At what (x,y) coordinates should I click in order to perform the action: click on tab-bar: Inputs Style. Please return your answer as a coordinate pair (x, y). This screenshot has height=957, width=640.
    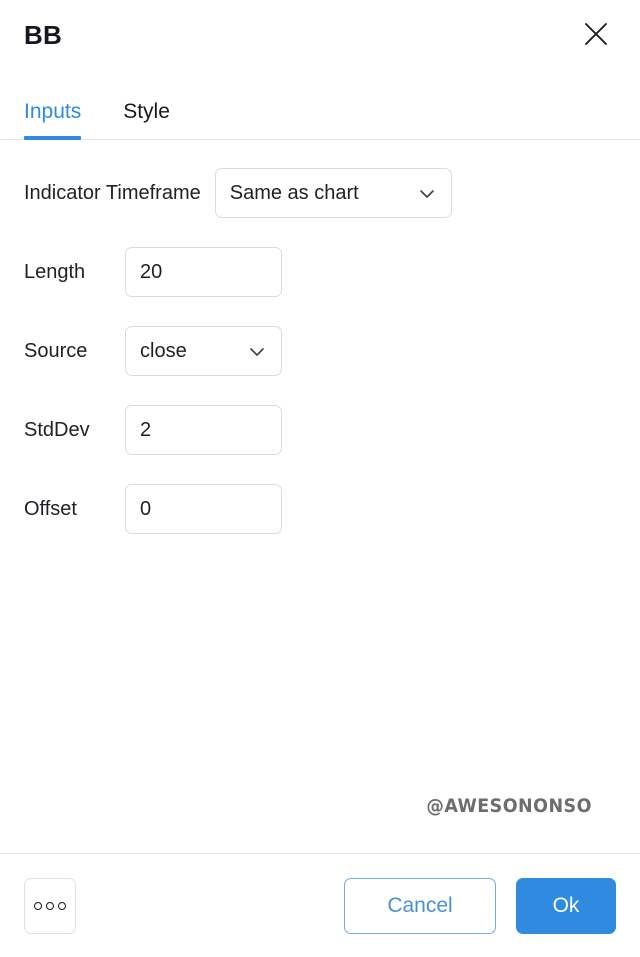
    Looking at the image, I should click on (320, 105).